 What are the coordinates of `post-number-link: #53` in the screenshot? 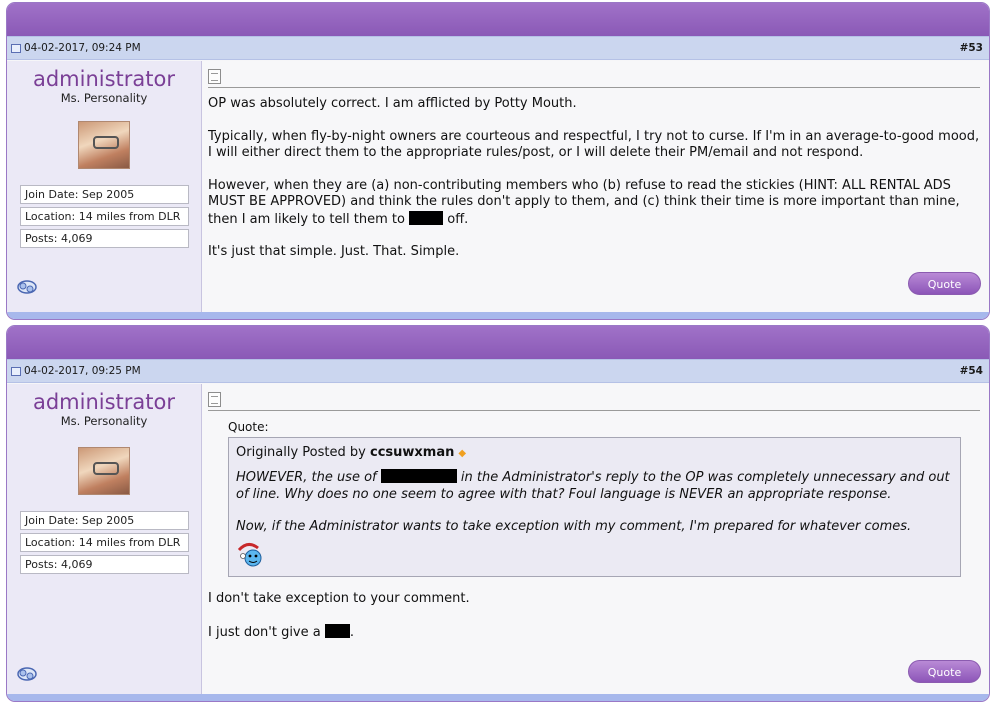 It's located at (971, 48).